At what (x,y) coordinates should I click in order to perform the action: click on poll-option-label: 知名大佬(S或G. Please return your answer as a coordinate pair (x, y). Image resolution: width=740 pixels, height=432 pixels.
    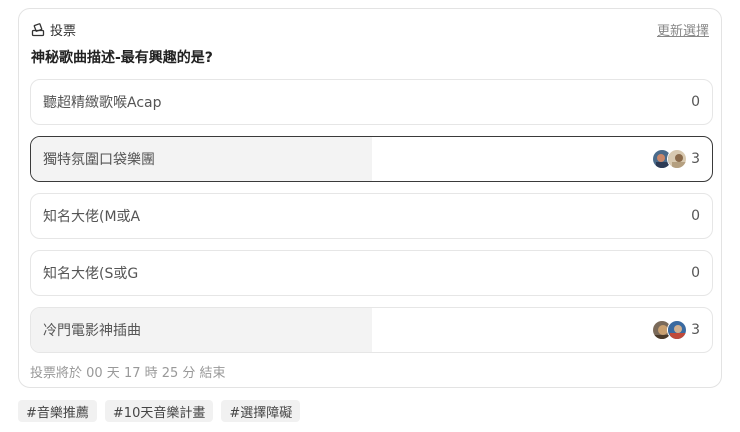
    Looking at the image, I should click on (91, 274).